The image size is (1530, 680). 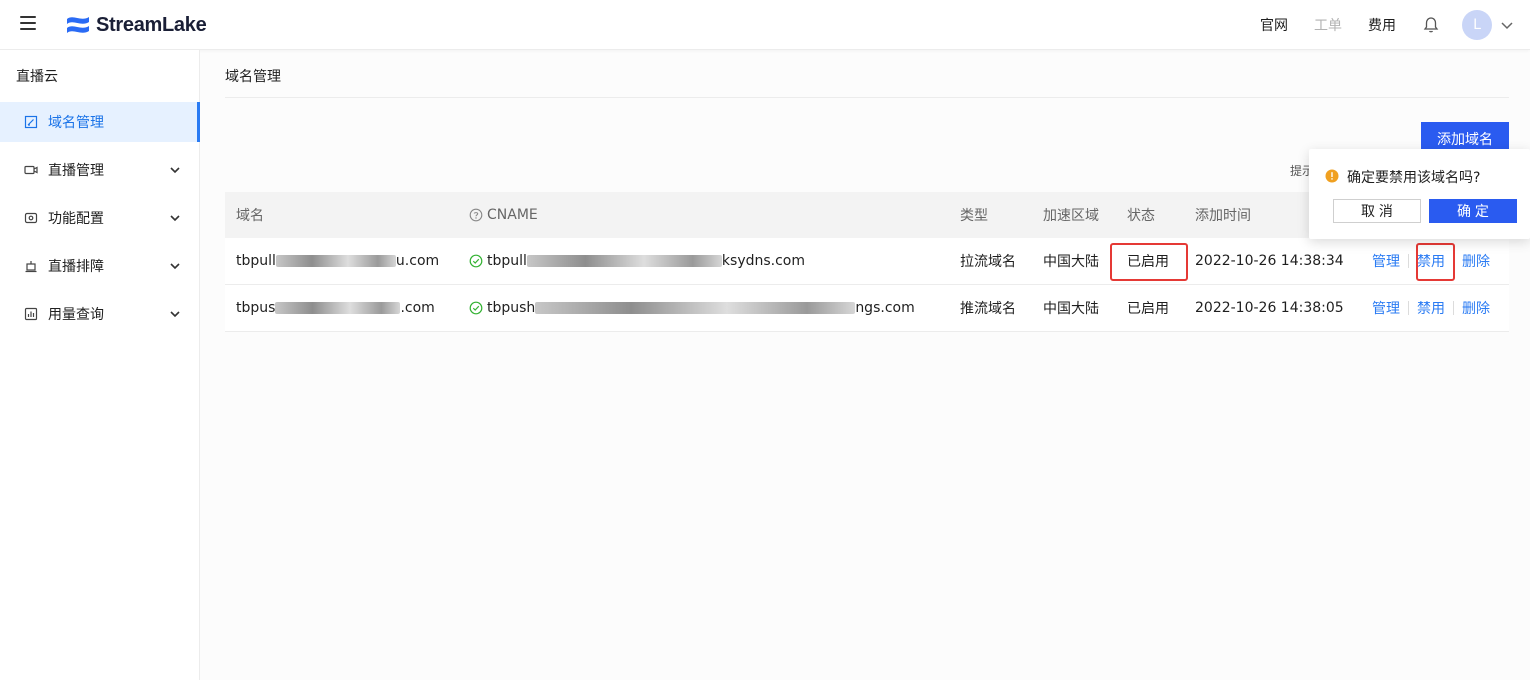 What do you see at coordinates (253, 77) in the screenshot?
I see `page-title: 域名管理` at bounding box center [253, 77].